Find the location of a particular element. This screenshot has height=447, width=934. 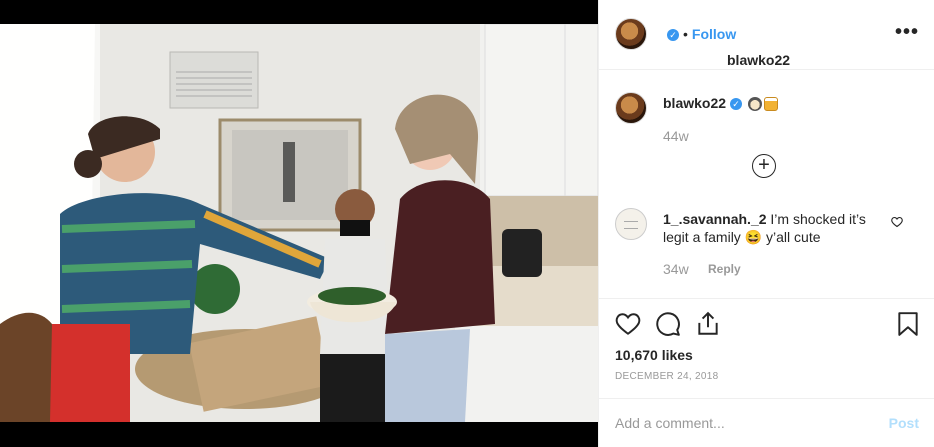

post-header: blawko22 ✓ • Follow ••• is located at coordinates (766, 35).